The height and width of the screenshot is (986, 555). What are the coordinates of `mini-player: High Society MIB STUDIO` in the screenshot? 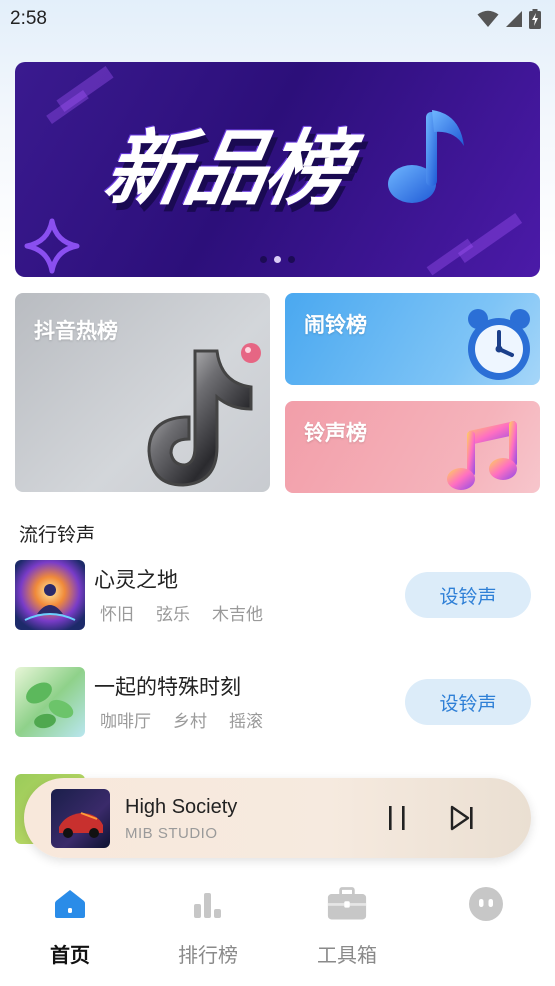 It's located at (277, 818).